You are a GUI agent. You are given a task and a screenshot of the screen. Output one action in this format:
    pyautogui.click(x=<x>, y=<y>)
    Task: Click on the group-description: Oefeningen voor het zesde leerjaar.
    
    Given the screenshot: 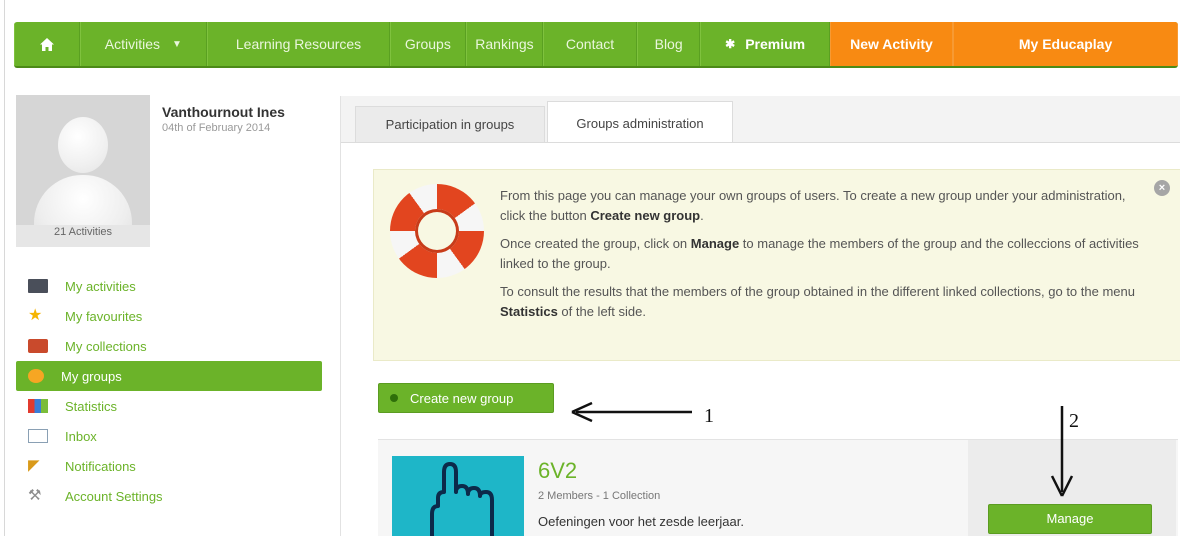 What is the action you would take?
    pyautogui.click(x=641, y=521)
    